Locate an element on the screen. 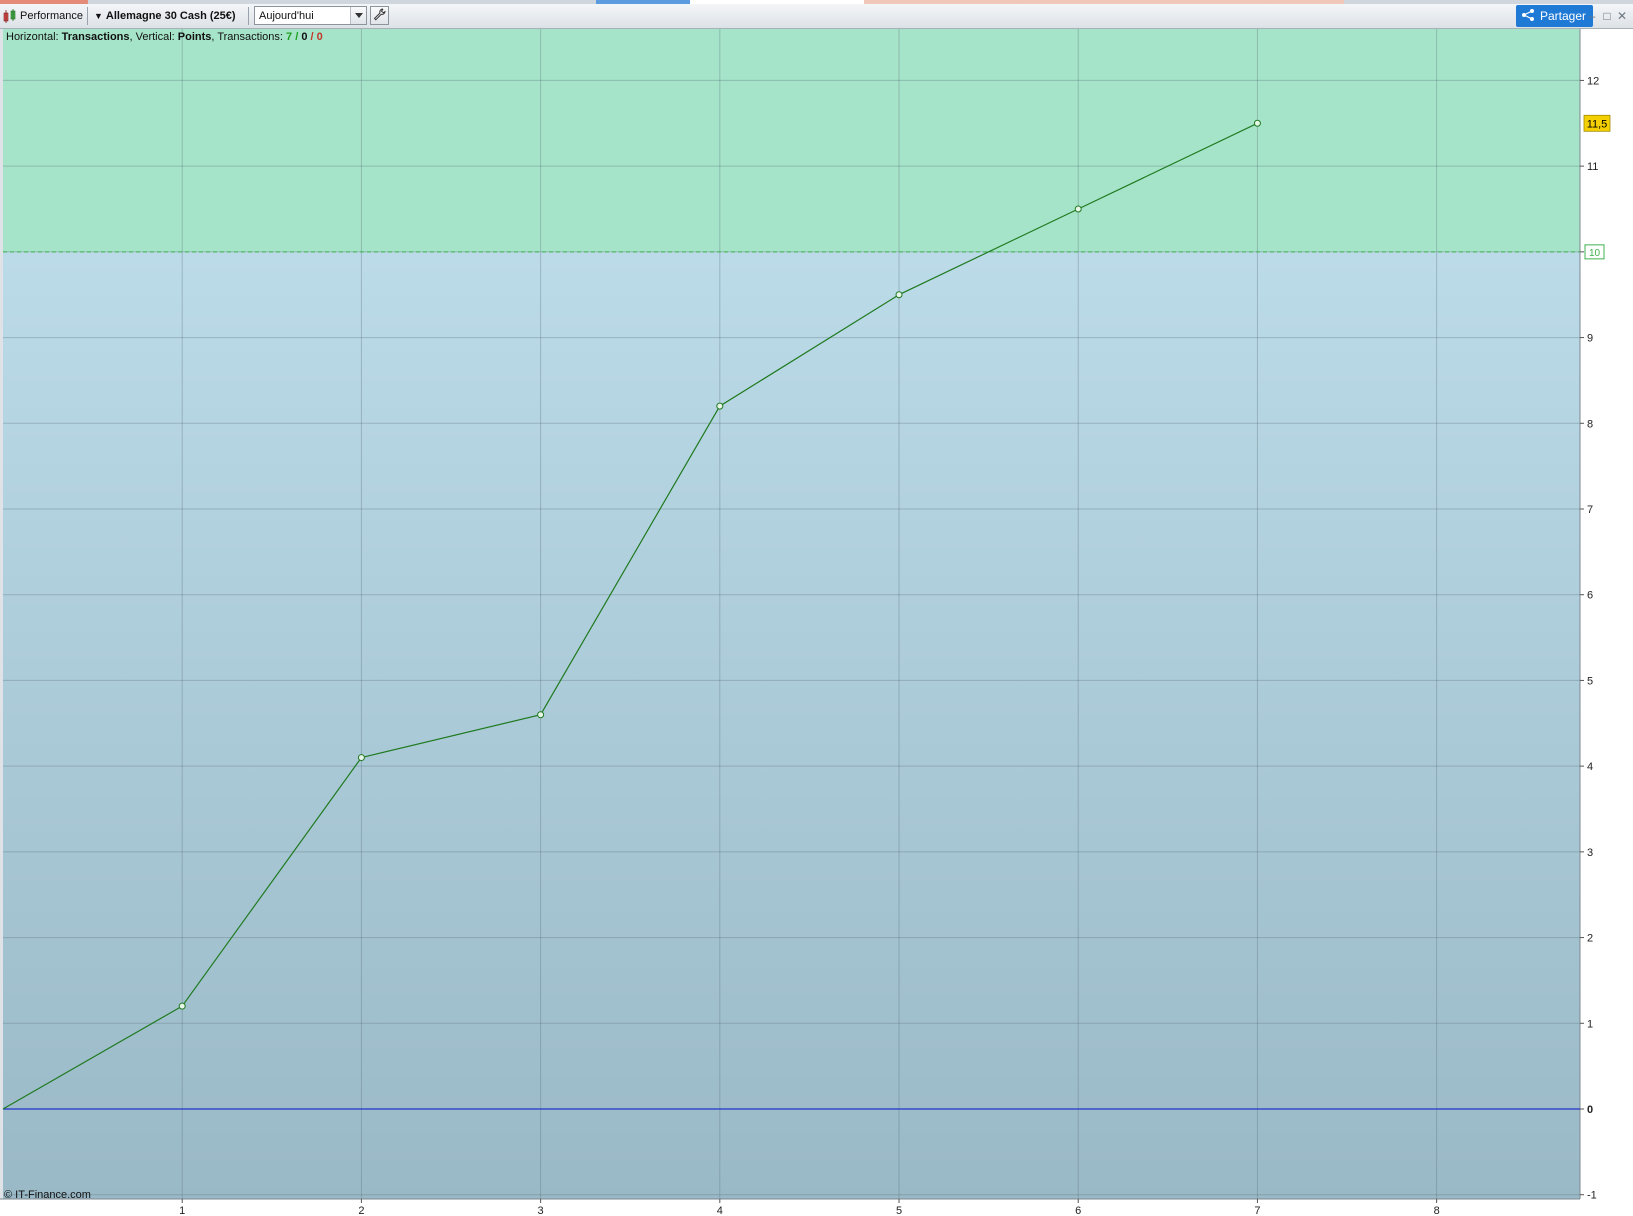 This screenshot has width=1633, height=1216. y-tick-label: 4 is located at coordinates (1590, 767).